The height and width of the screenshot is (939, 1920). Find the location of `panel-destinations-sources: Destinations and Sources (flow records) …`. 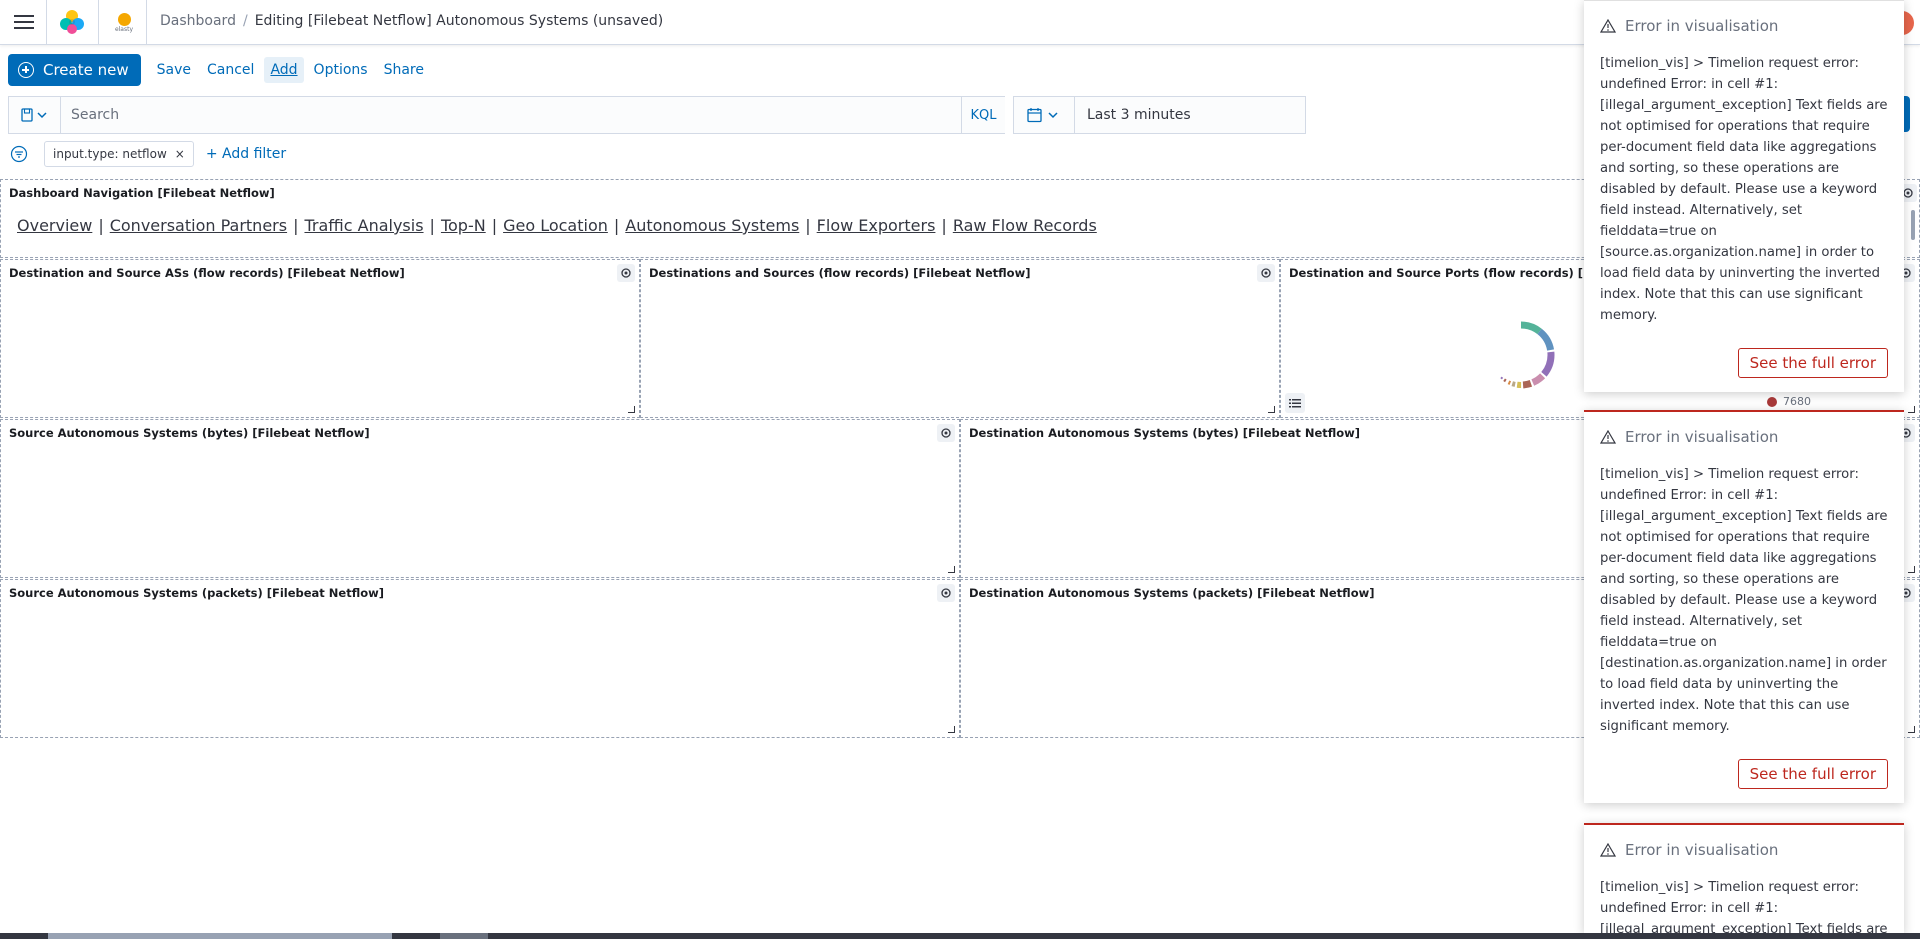

panel-destinations-sources: Destinations and Sources (flow records) … is located at coordinates (960, 338).